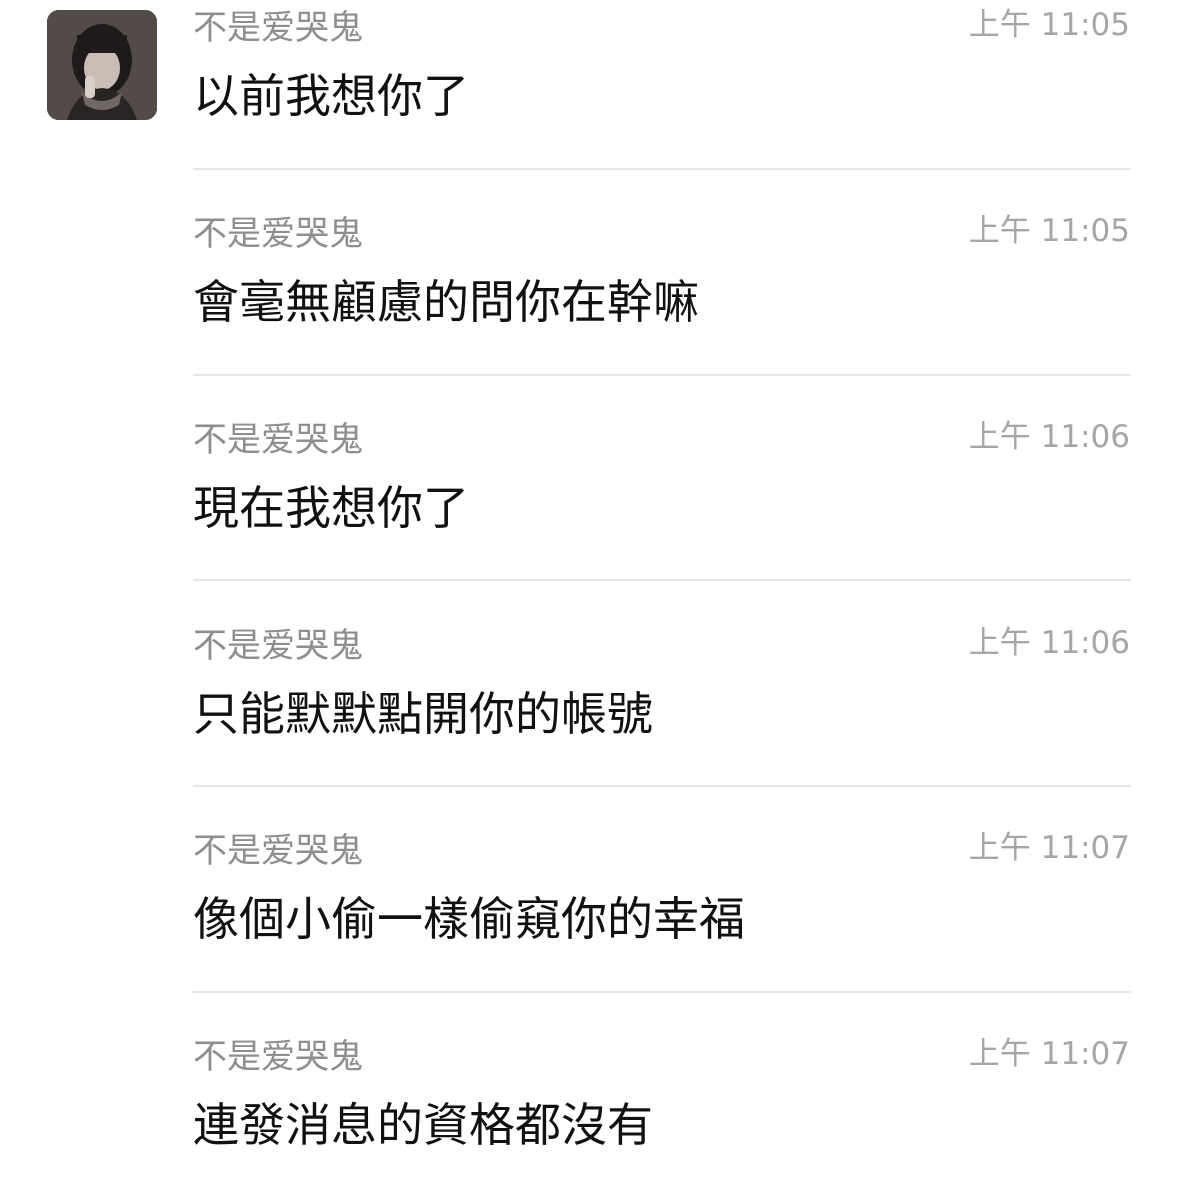  I want to click on message-item: 不是爱哭鬼 上午 11:07 像個小偷一樣偷窺你的幸福, so click(661, 926).